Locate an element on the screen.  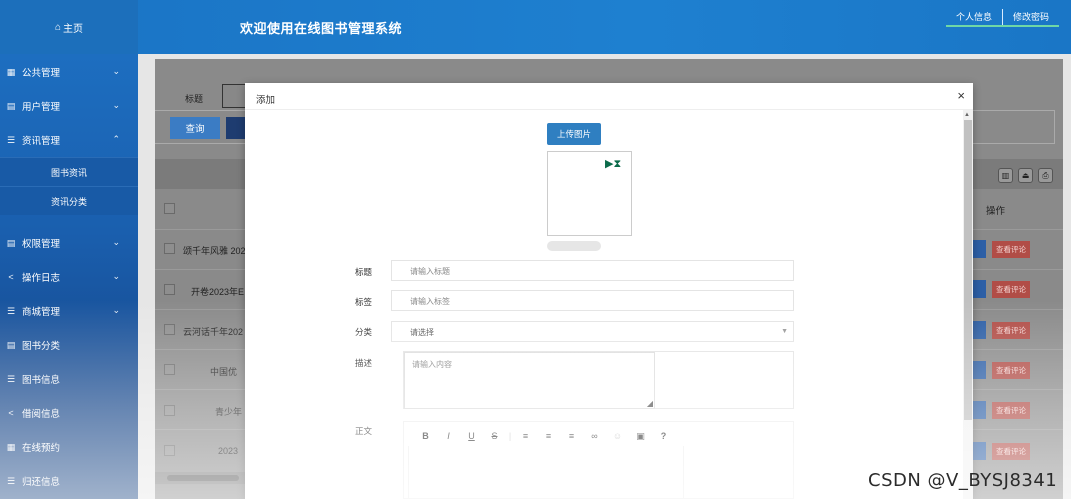
sidebar-item-public: ▦ 公共管理 ⌄ is located at coordinates (69, 72).